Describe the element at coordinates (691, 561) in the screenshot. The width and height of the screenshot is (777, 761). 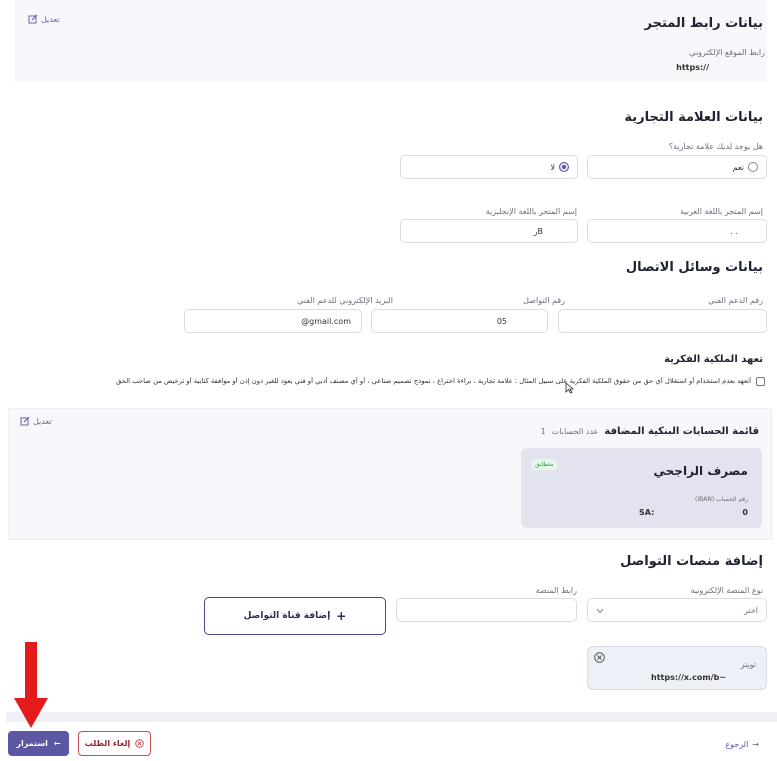
I see `social-title: إضافة منصات التواصل` at that location.